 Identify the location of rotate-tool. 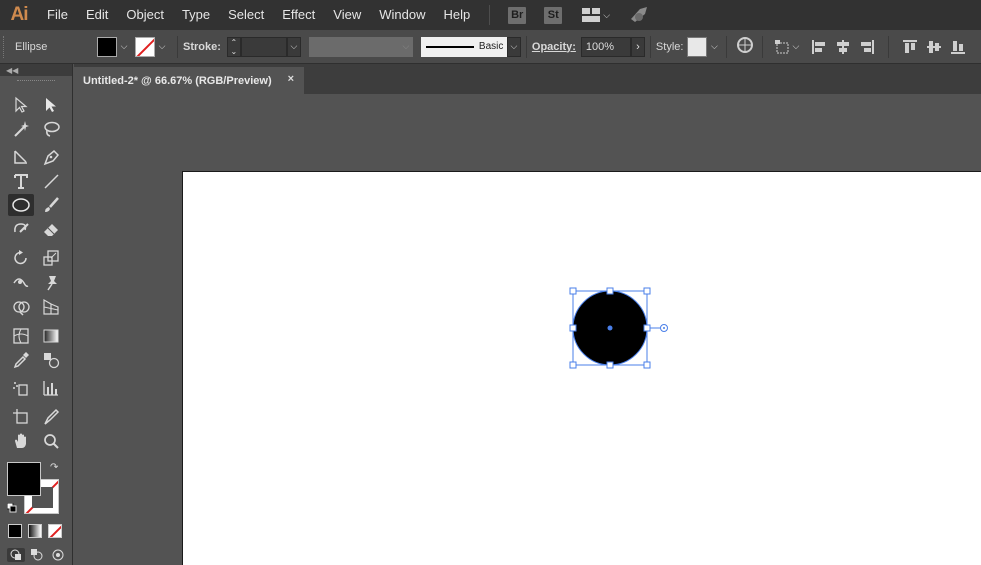
(21, 258).